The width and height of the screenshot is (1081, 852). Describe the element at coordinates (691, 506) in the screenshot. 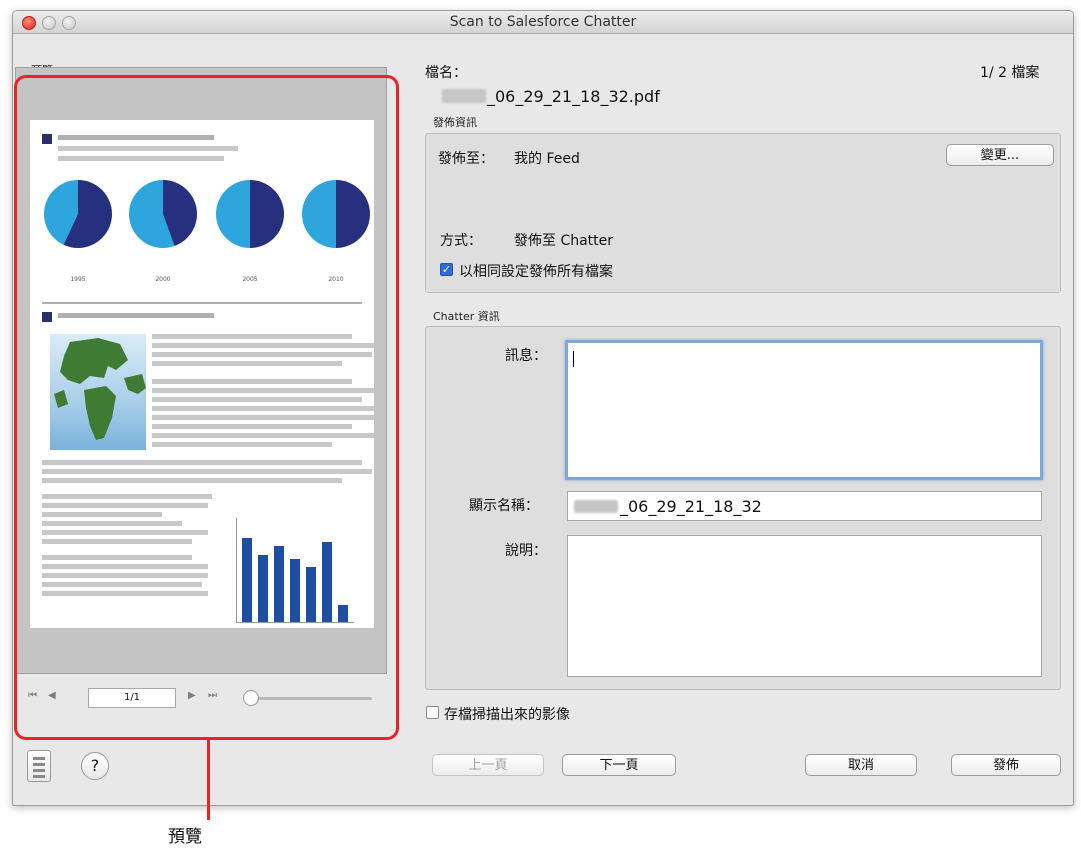

I see `display-name-value: _06_29_21_18_32` at that location.